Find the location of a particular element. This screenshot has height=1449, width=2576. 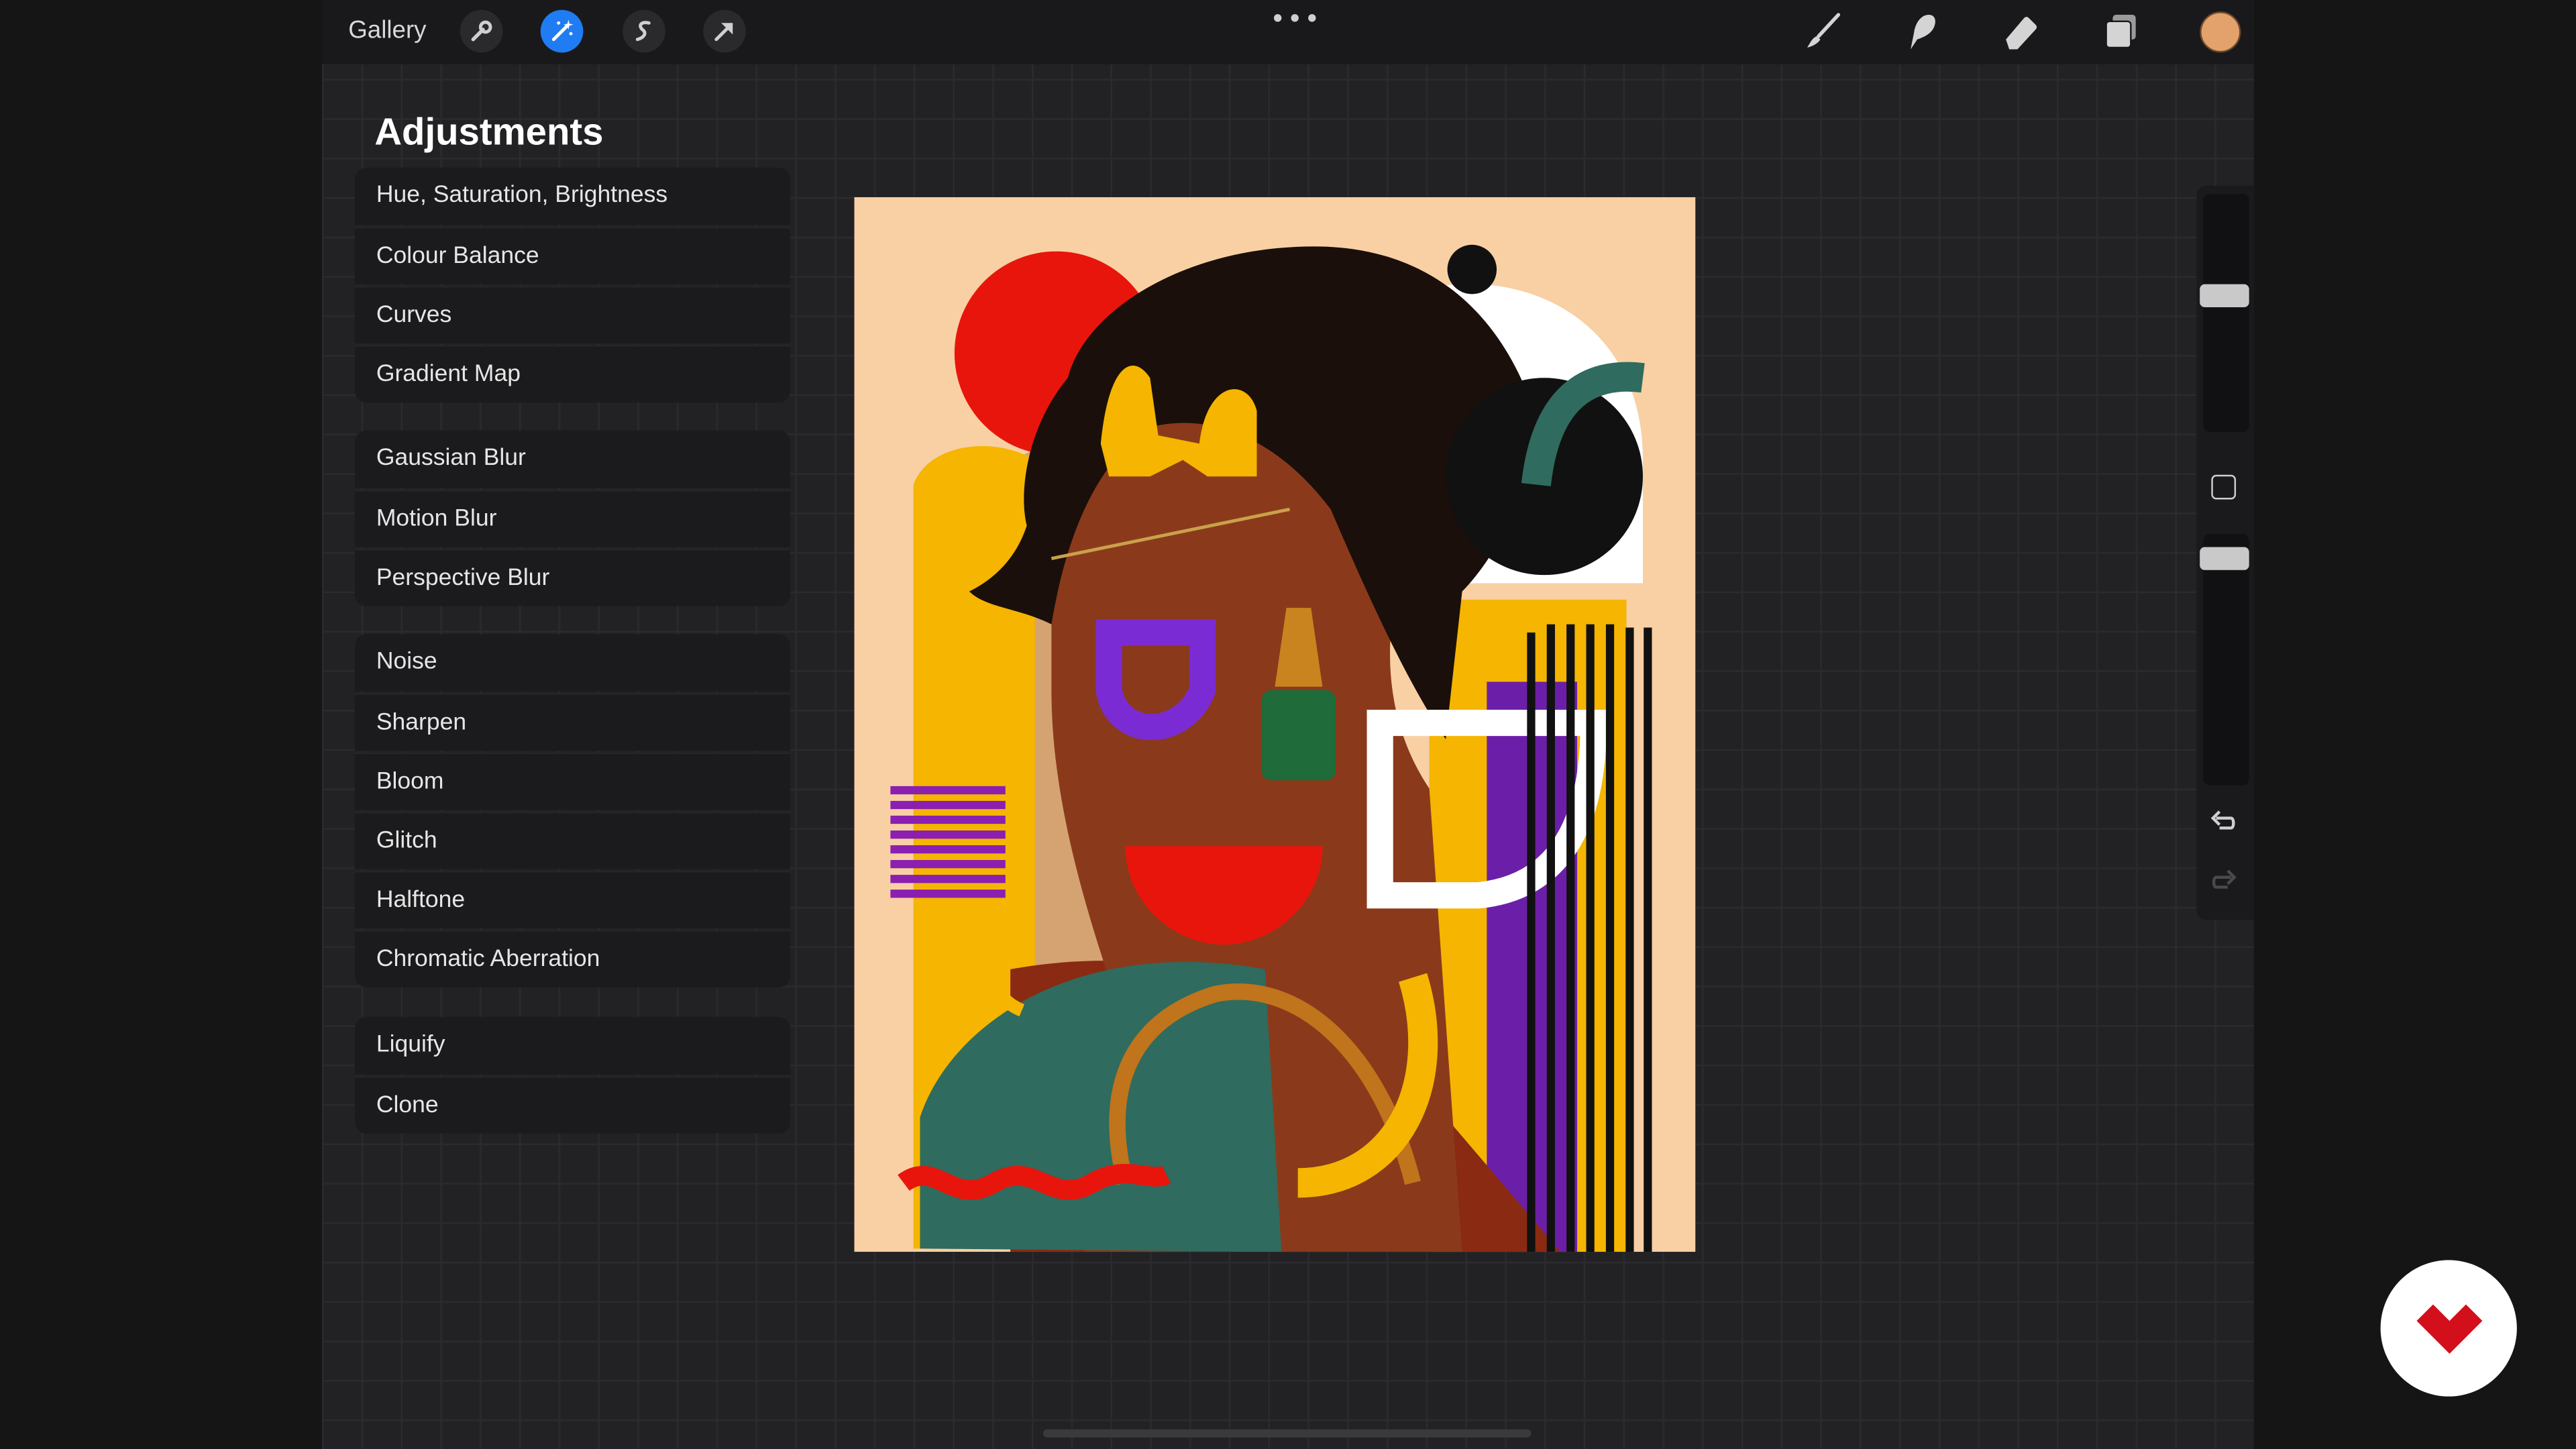

smudge-button is located at coordinates (1921, 31).